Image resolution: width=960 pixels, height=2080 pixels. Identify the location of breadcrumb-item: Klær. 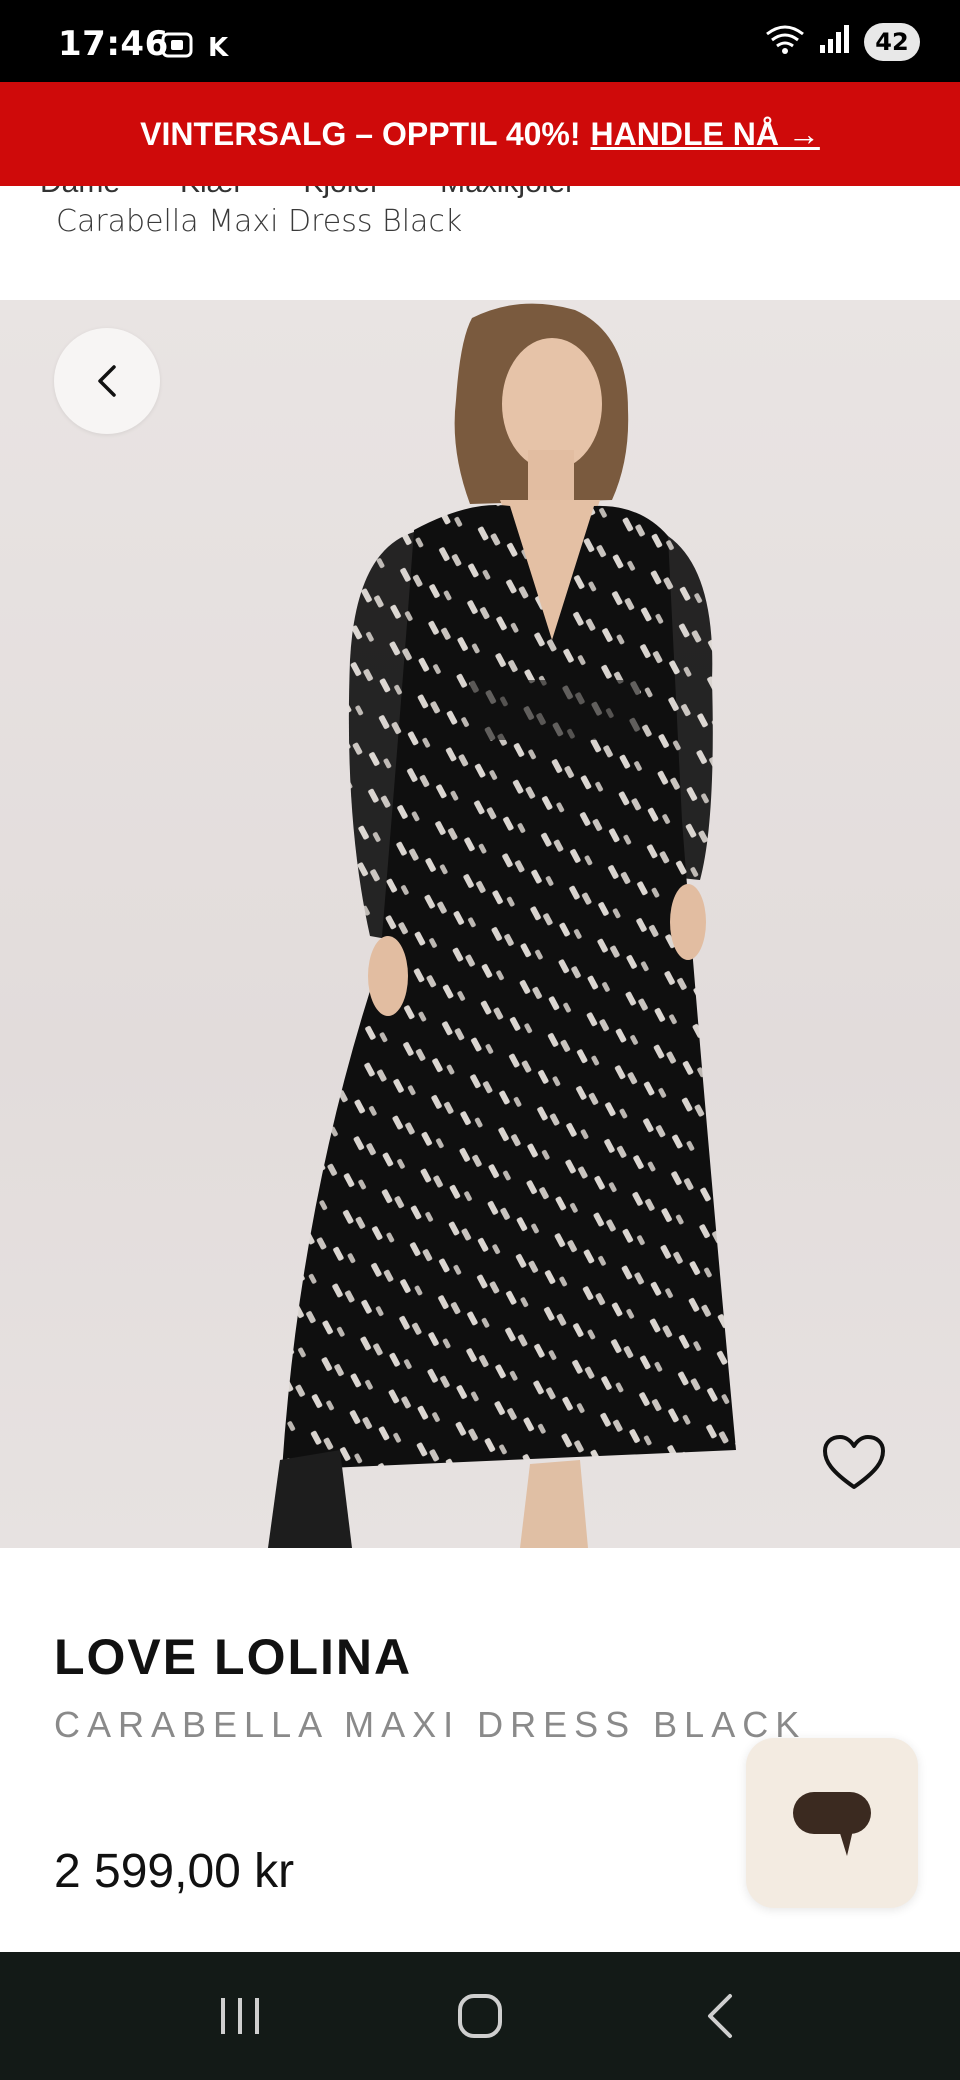
(211, 193).